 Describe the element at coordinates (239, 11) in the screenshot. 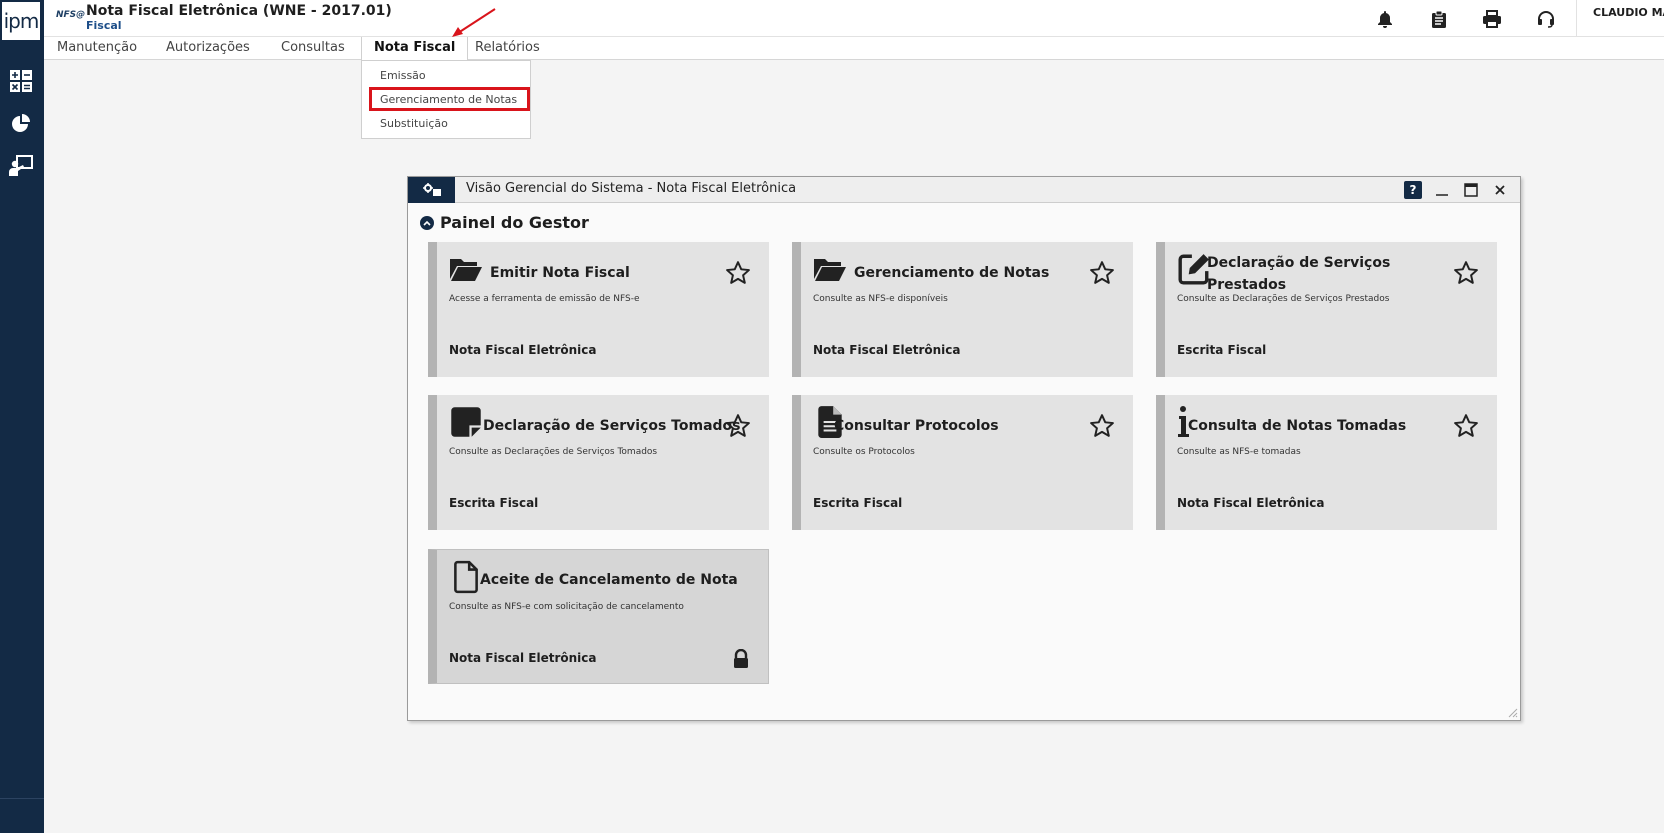

I see `app-title: Nota Fiscal Eletrônica (WNE - 2017.01)` at that location.